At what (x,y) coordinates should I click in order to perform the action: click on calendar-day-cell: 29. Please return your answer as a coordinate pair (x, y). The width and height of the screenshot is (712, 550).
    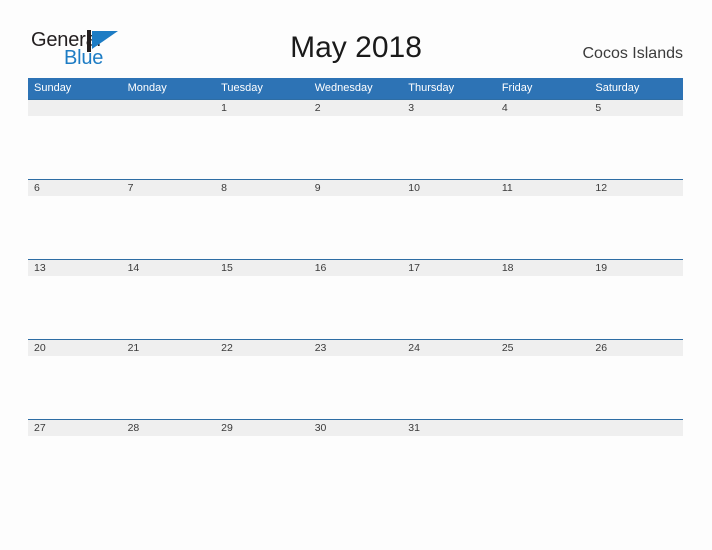
    Looking at the image, I should click on (262, 459).